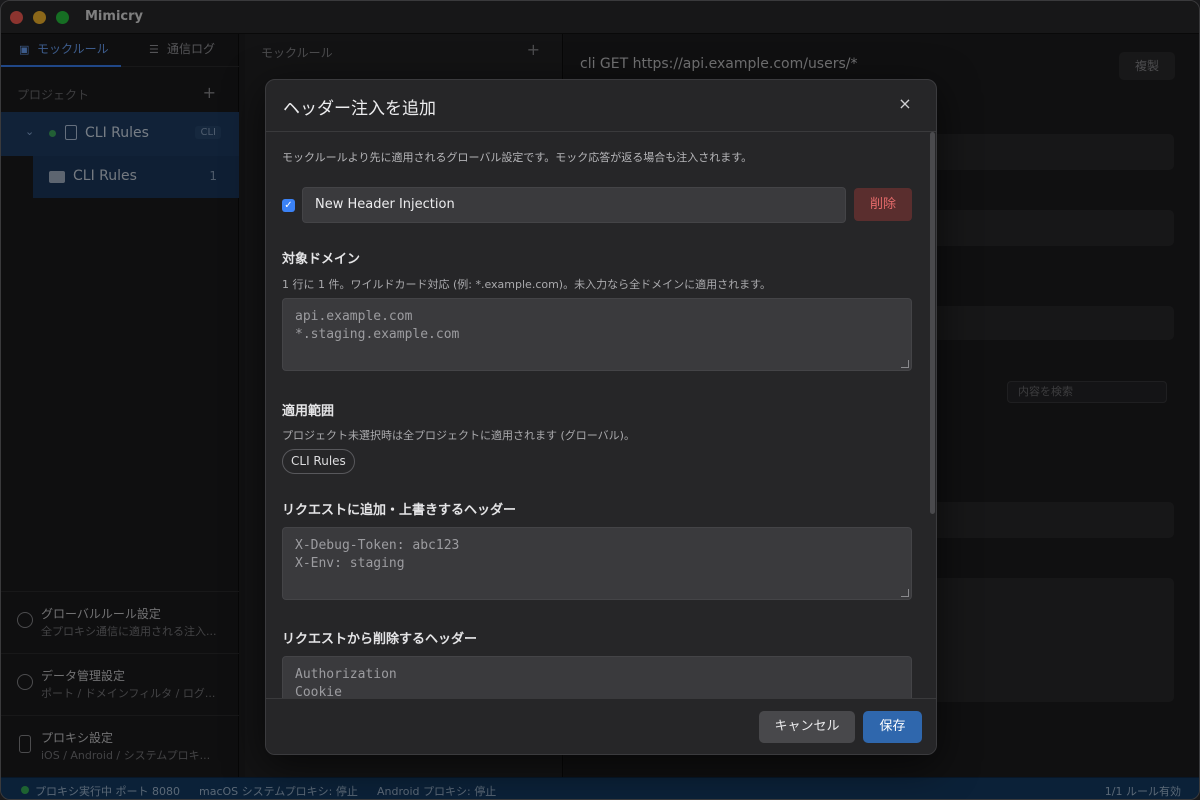  Describe the element at coordinates (288, 205) in the screenshot. I see `enabled-checkbox: ✓` at that location.